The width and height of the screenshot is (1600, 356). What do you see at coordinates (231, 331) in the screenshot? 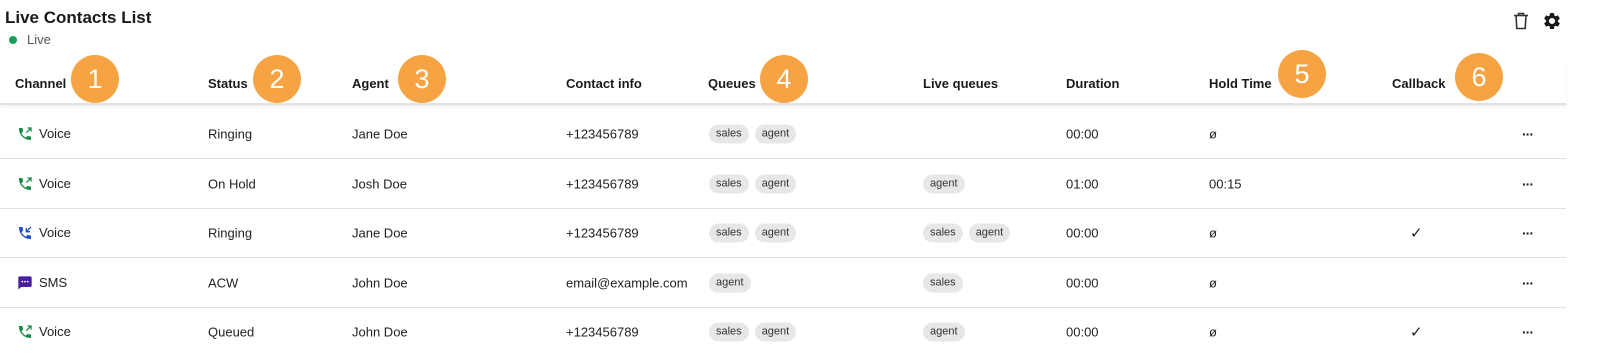
I see `status-cell: Queued` at bounding box center [231, 331].